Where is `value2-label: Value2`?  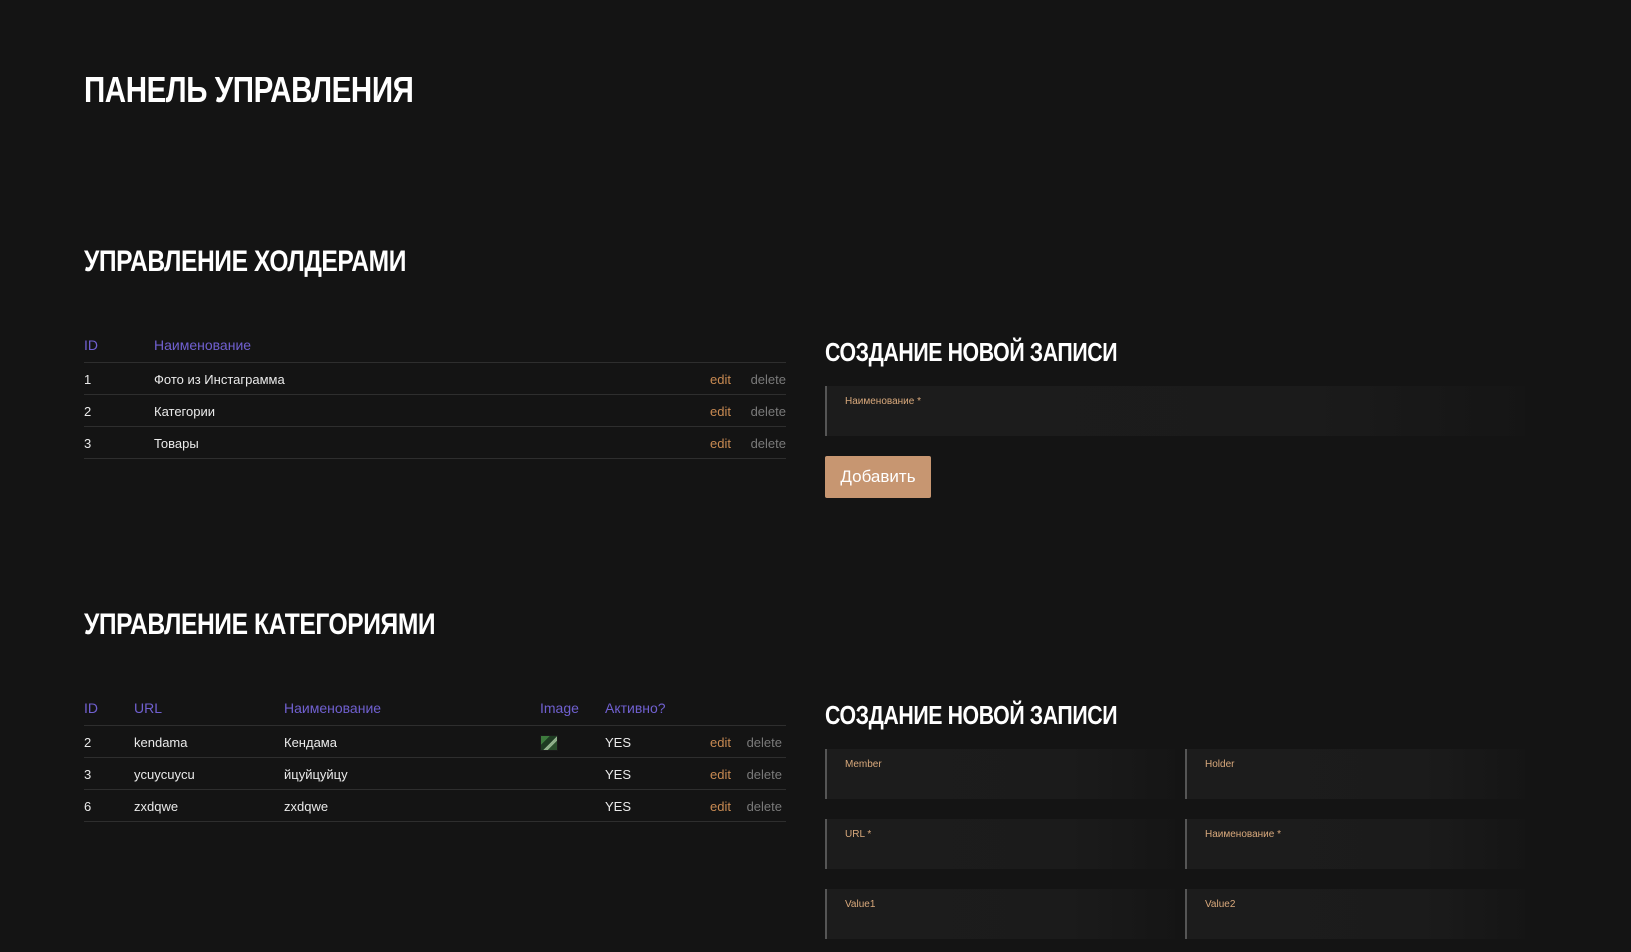 value2-label: Value2 is located at coordinates (1220, 904).